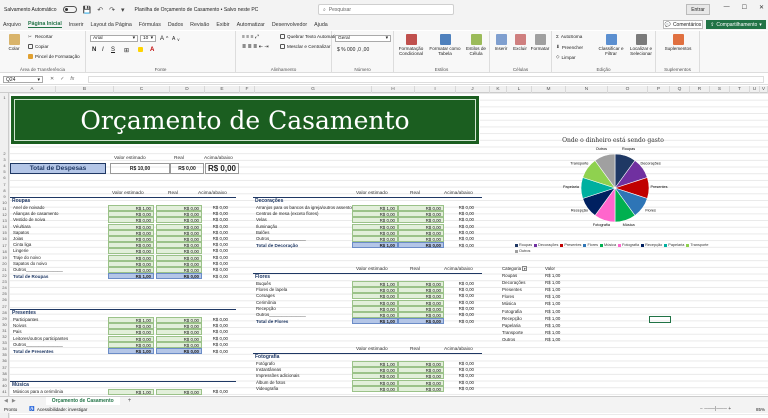 Image resolution: width=768 pixels, height=418 pixels. I want to click on decoracoes-total-acima: R$ 0,00, so click(459, 246).